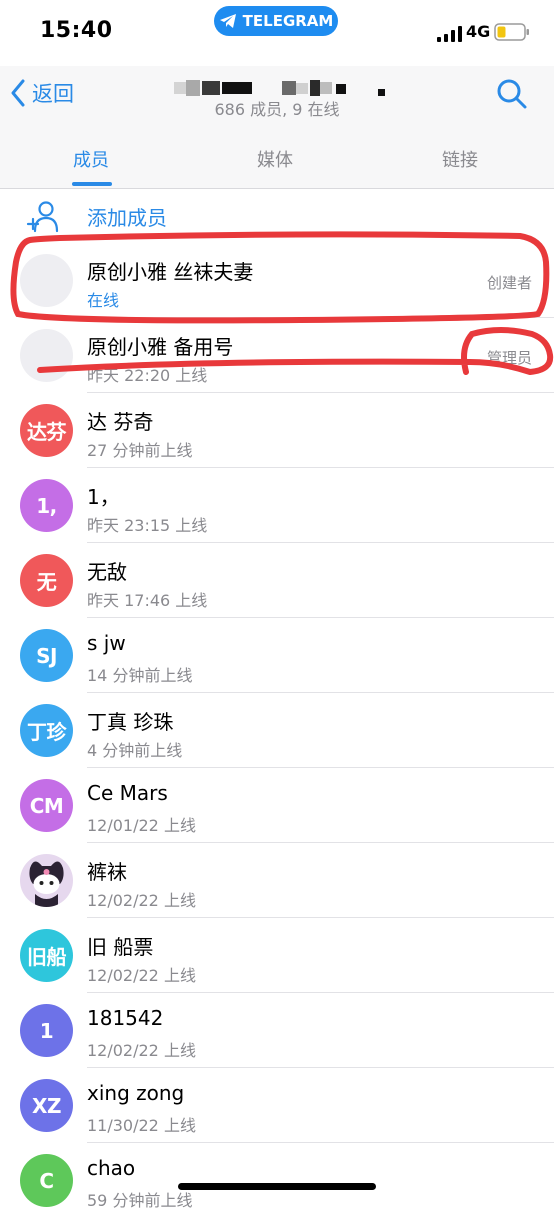 Image resolution: width=554 pixels, height=1218 pixels. Describe the element at coordinates (279, 88) in the screenshot. I see `redacted-group-title` at that location.